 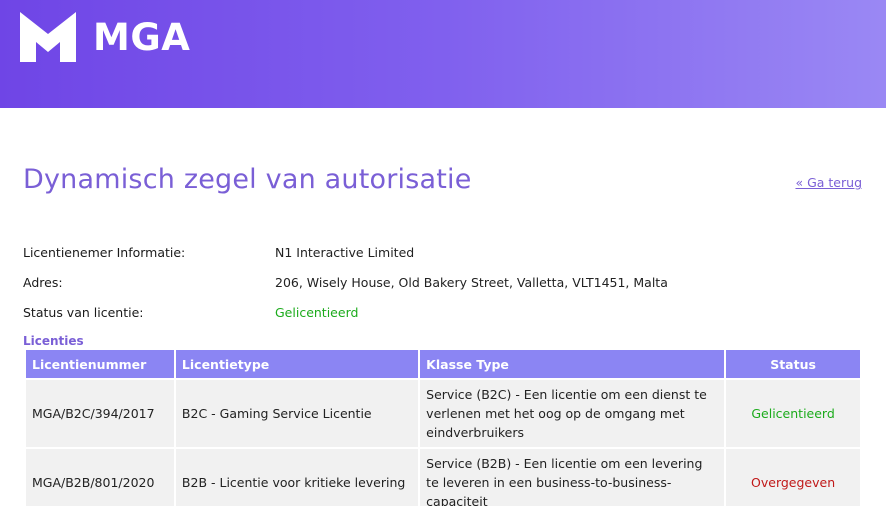 I want to click on column-header-class: Klasse Type, so click(x=572, y=364).